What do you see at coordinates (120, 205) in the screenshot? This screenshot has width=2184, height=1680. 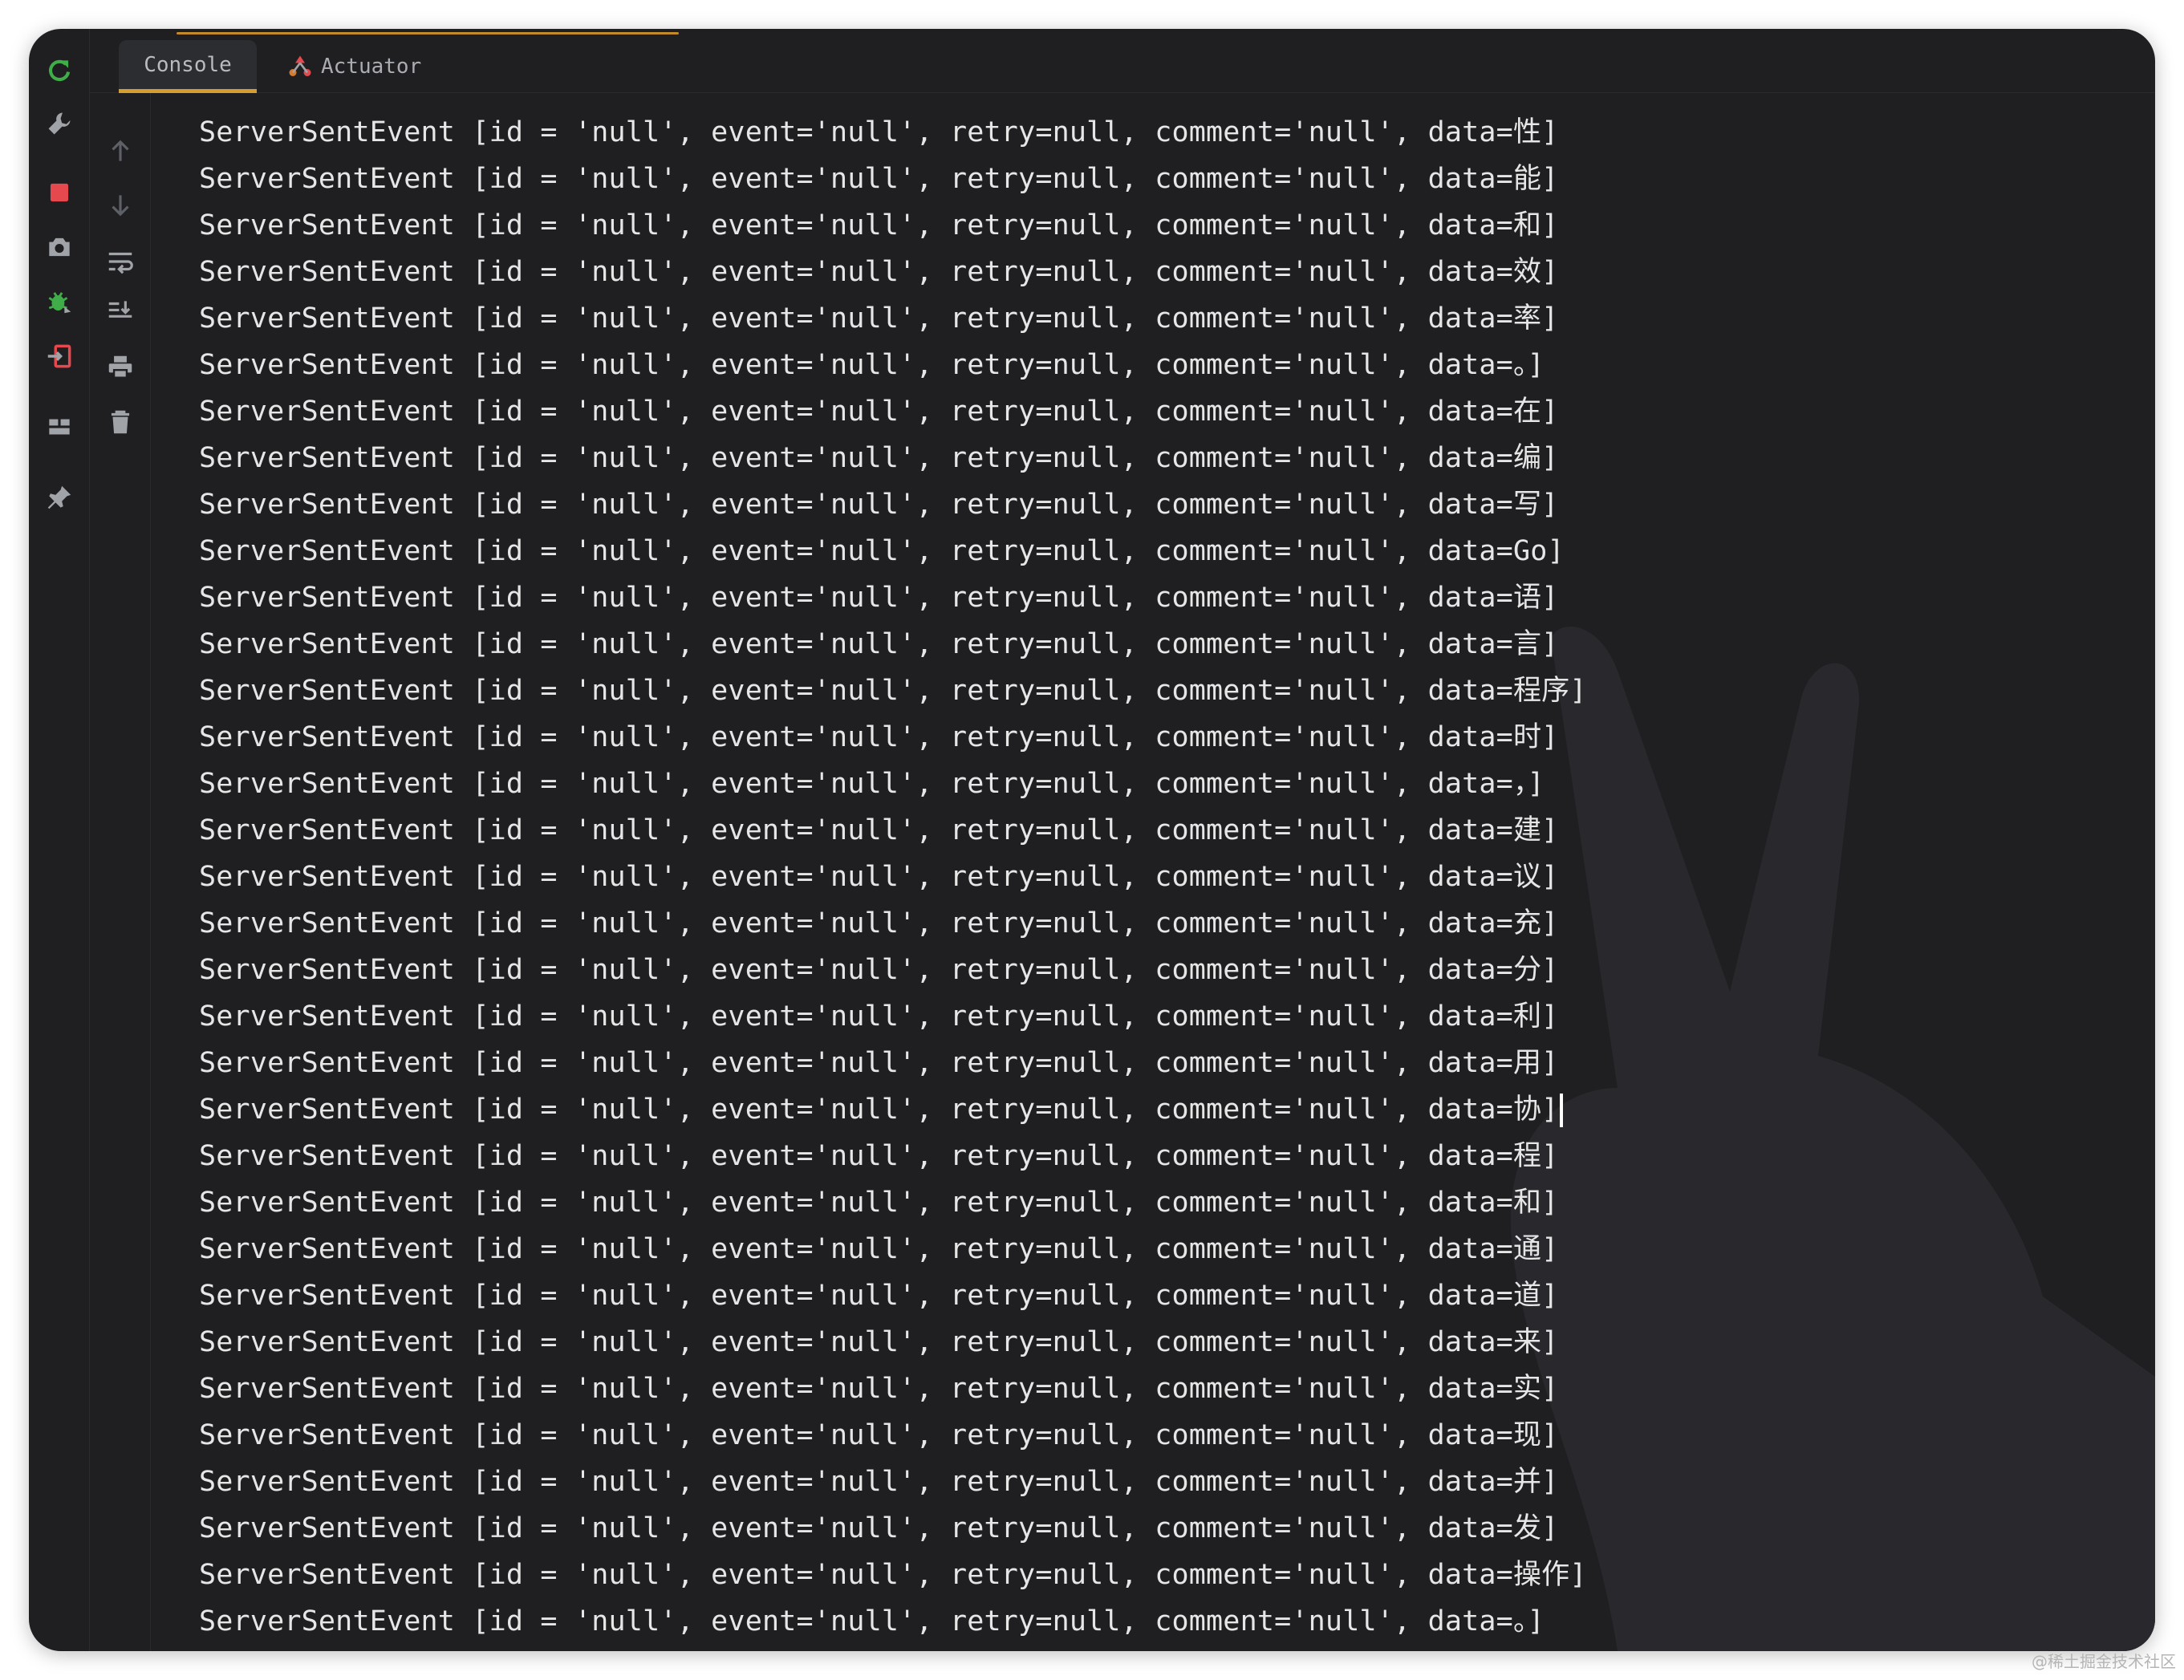 I see `arrow-down-icon` at bounding box center [120, 205].